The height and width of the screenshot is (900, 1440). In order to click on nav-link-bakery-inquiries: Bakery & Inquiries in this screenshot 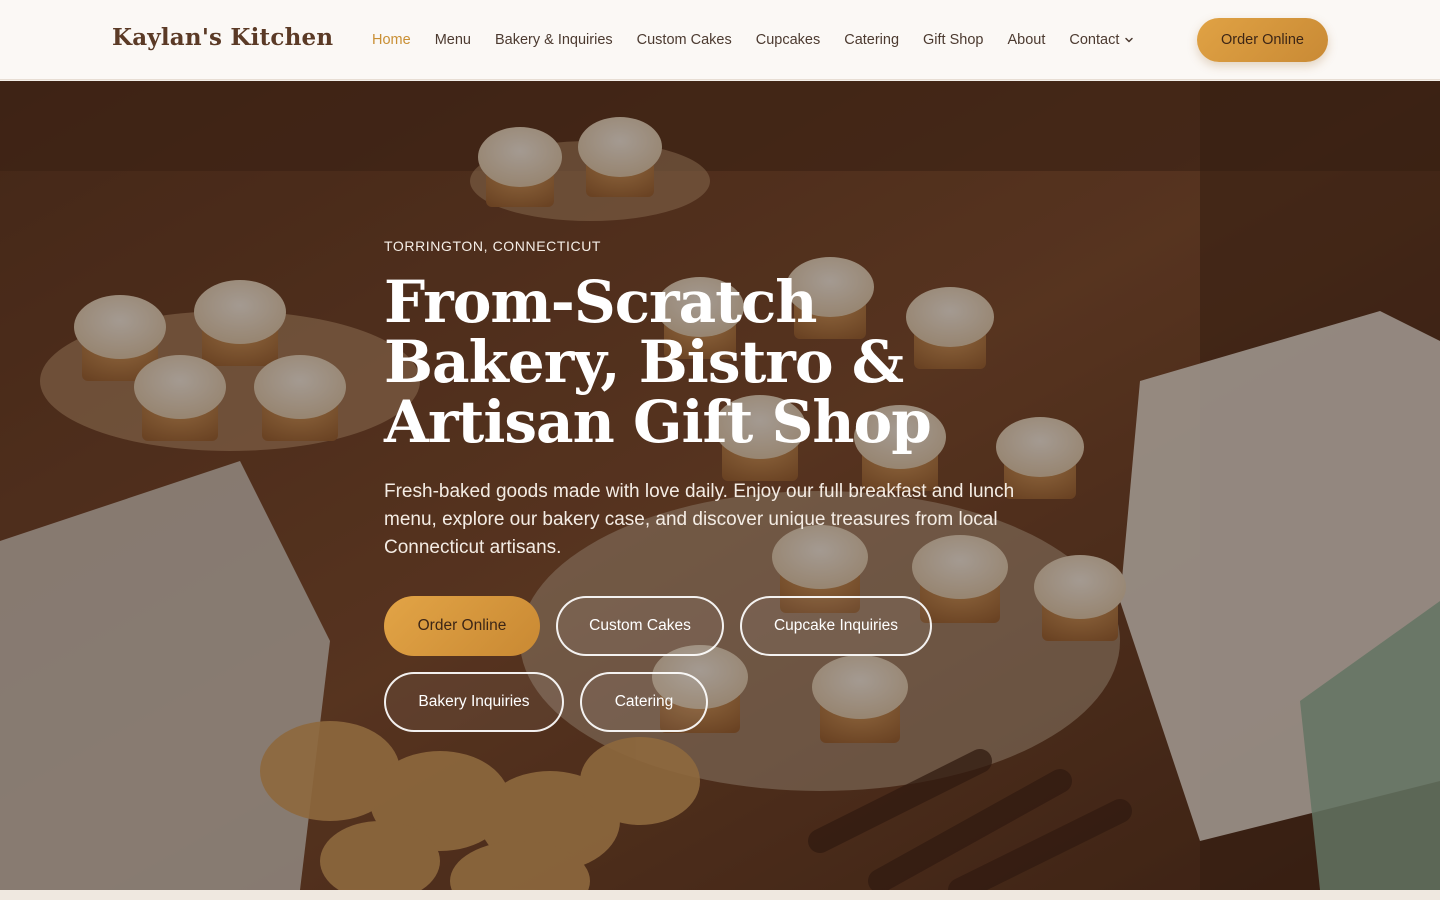, I will do `click(554, 40)`.